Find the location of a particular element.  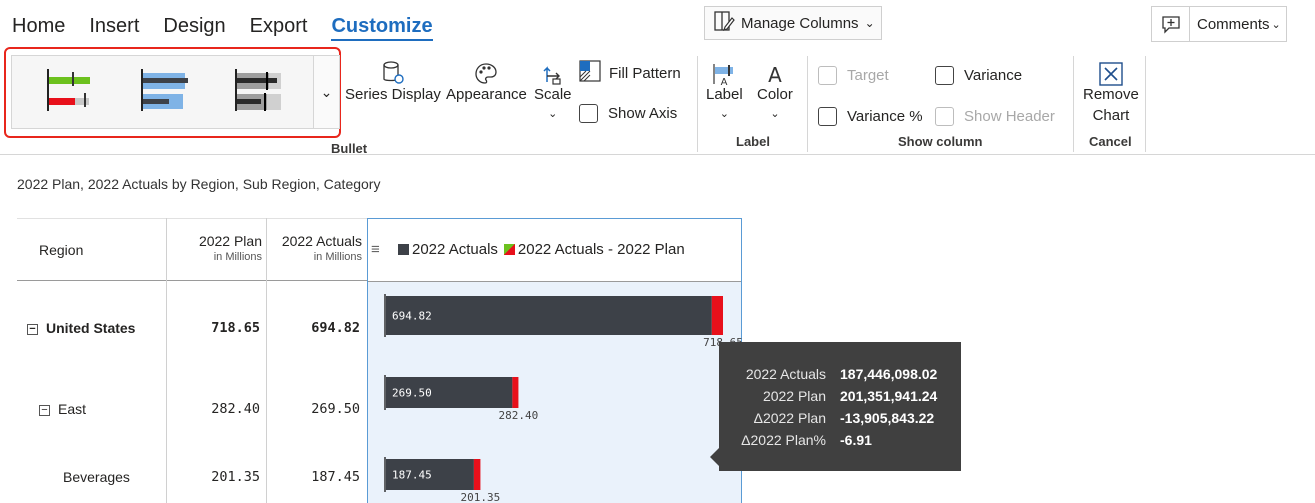

plan-data-label: 282.40 is located at coordinates (519, 415).